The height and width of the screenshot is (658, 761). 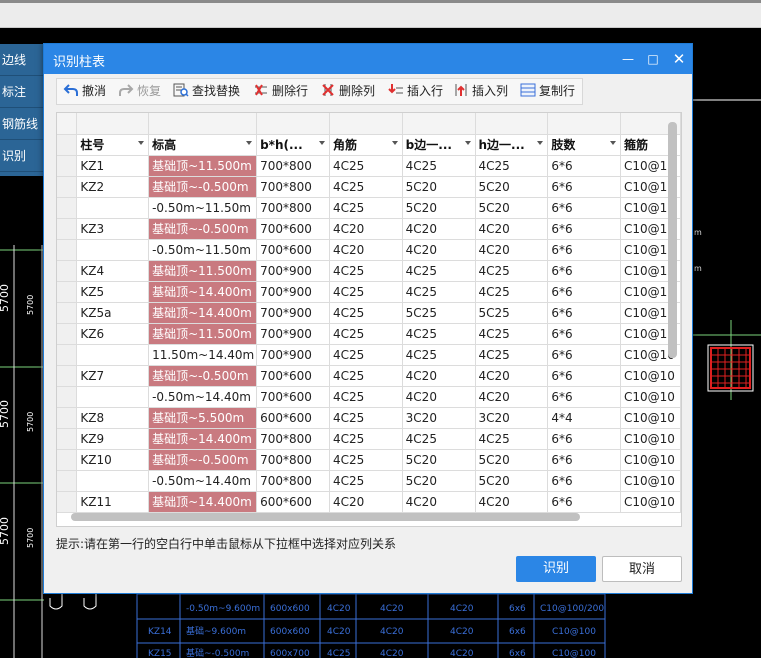 What do you see at coordinates (113, 187) in the screenshot?
I see `table-cell: KZ2` at bounding box center [113, 187].